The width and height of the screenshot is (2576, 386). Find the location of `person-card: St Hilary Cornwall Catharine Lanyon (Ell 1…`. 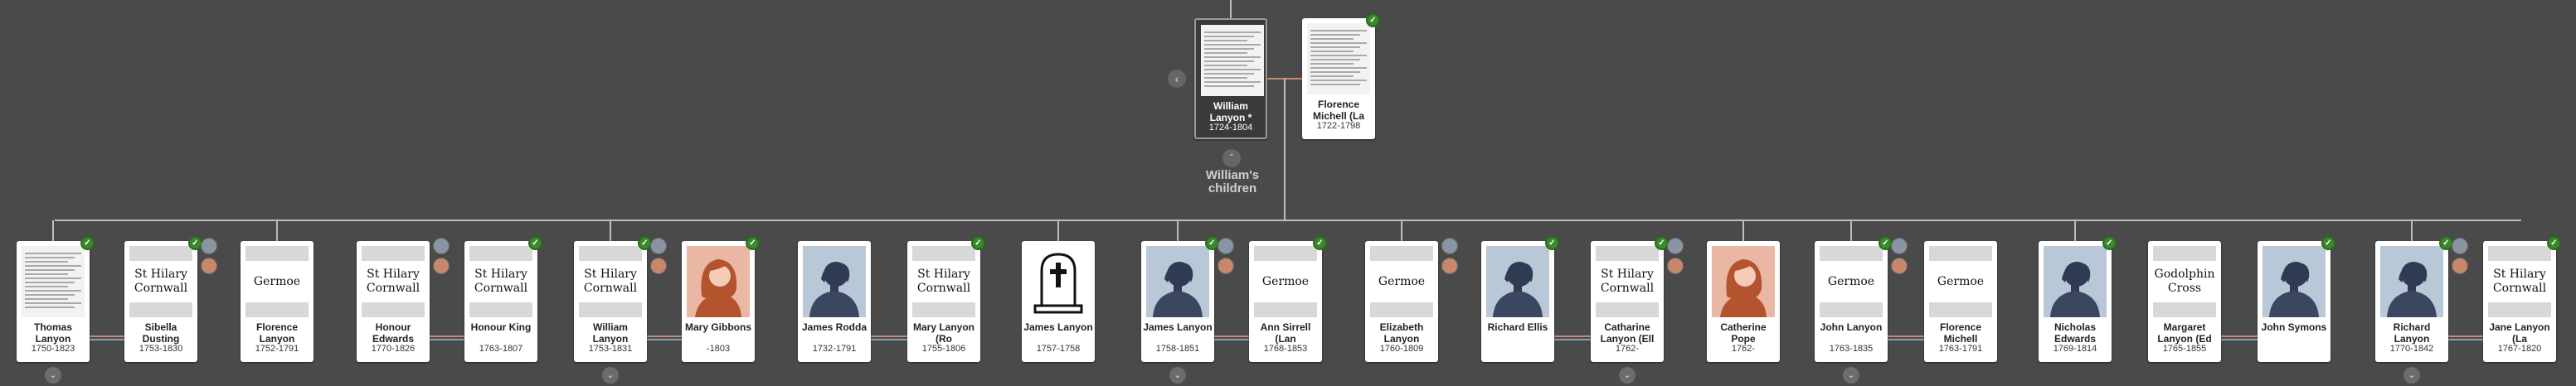

person-card: St Hilary Cornwall Catharine Lanyon (Ell 1… is located at coordinates (1630, 299).